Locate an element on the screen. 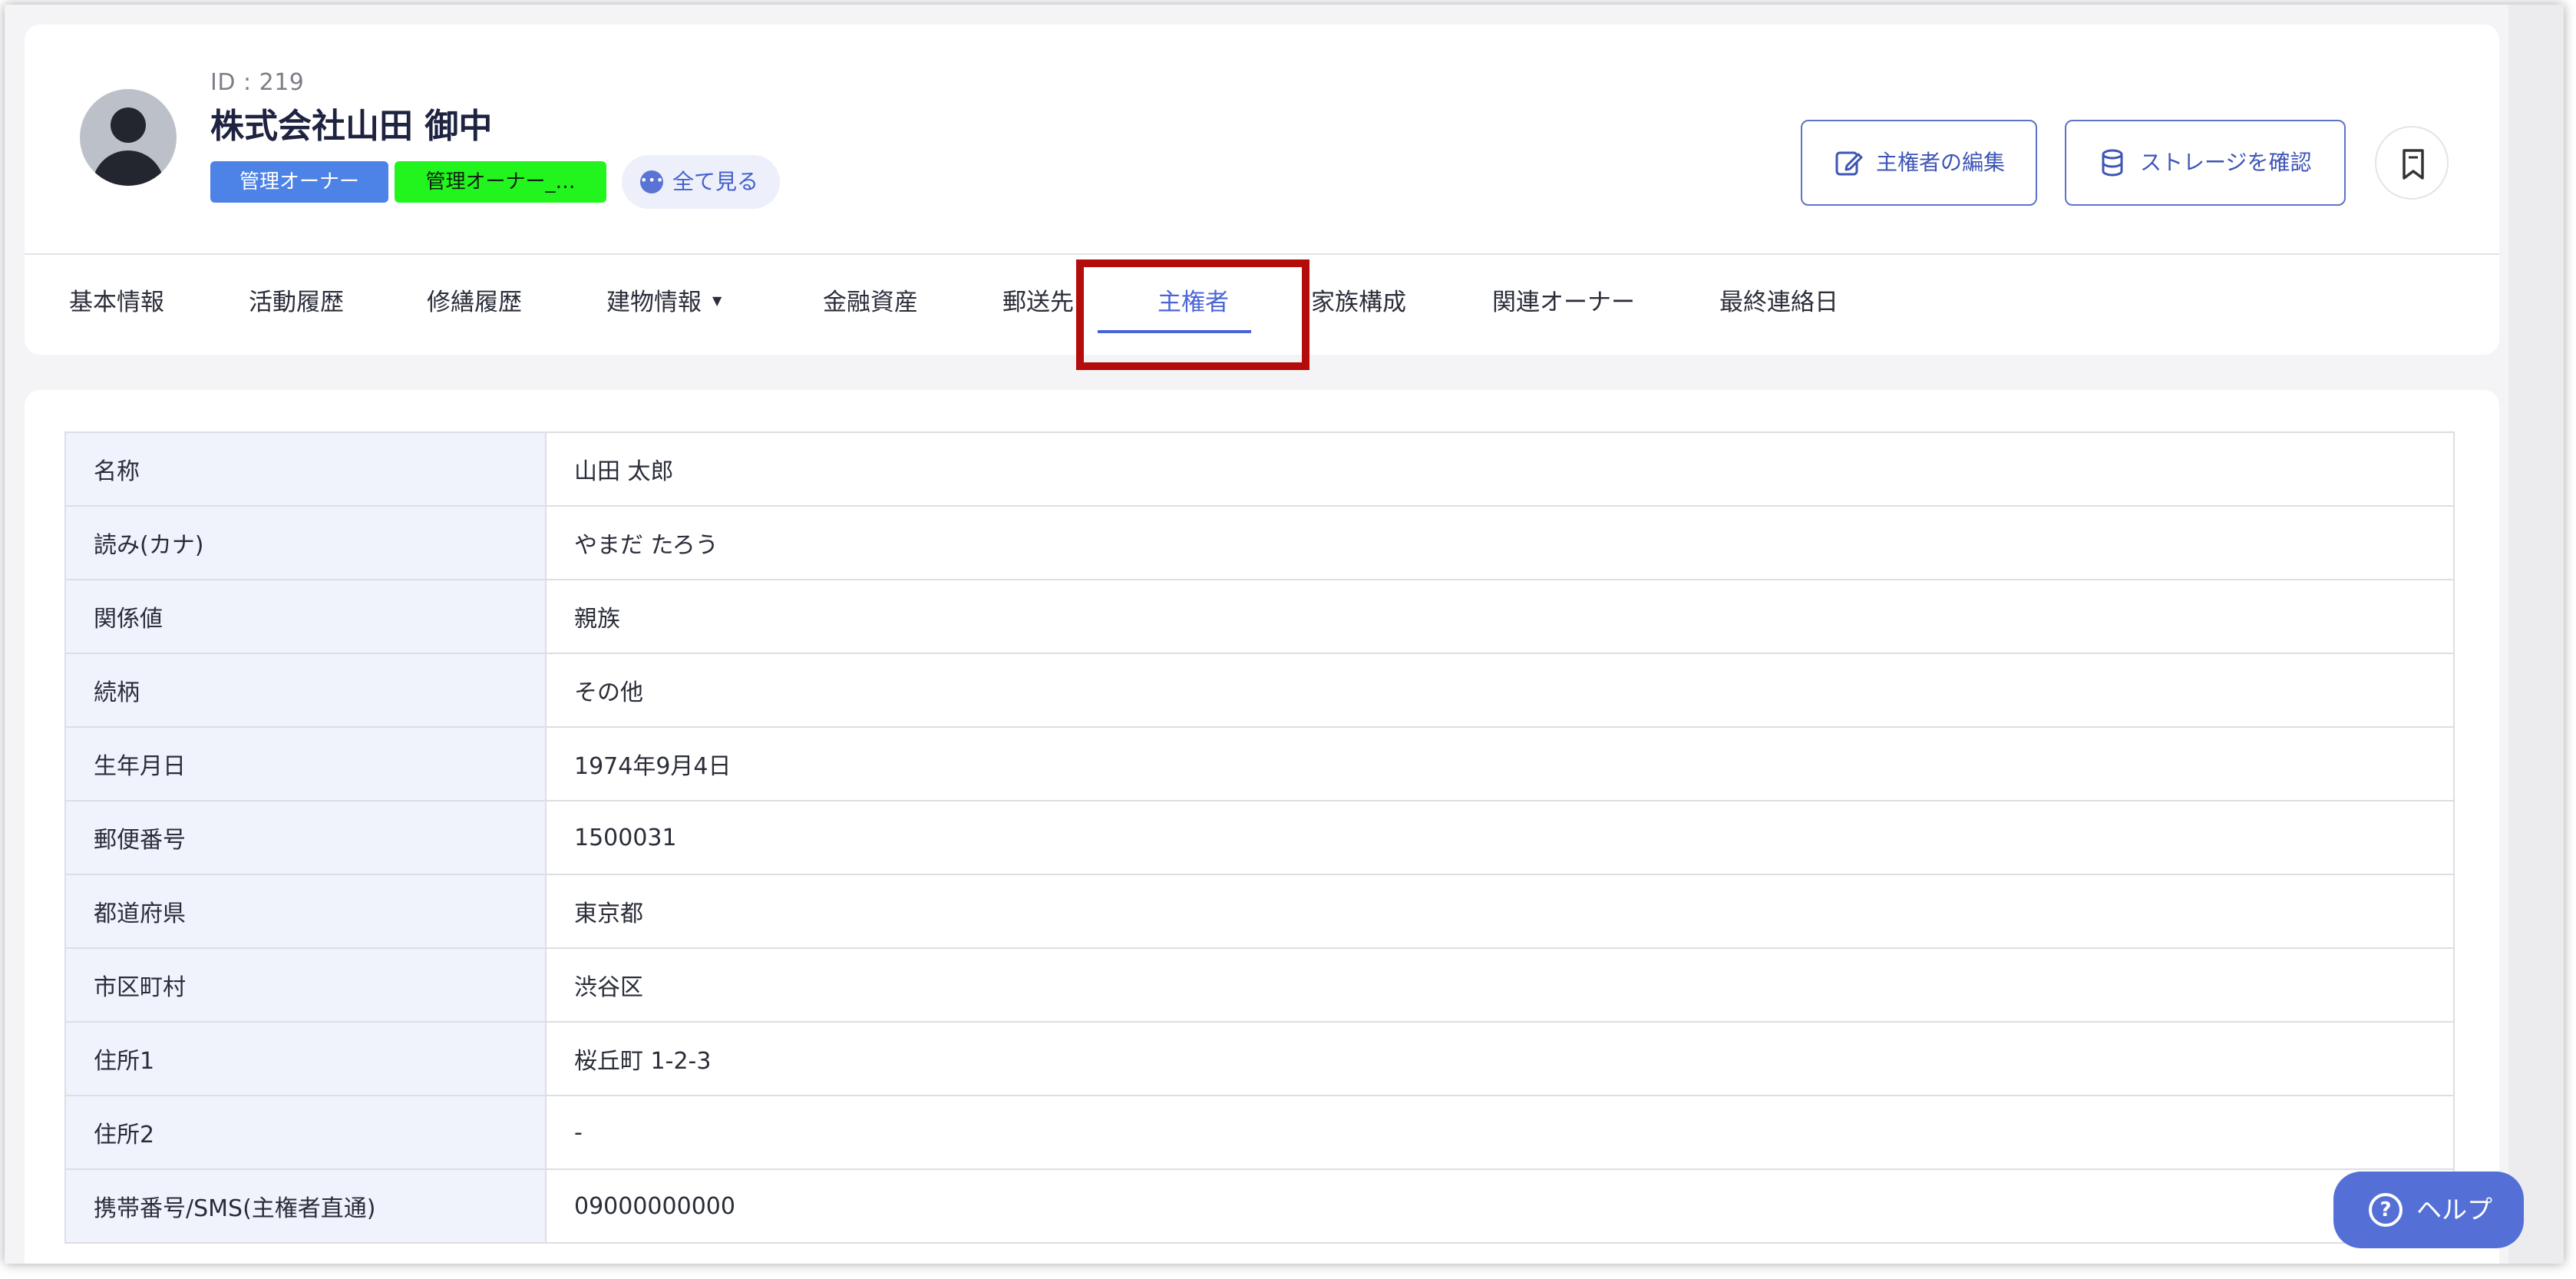  table-row: 名称 山田 太郎 is located at coordinates (1259, 469).